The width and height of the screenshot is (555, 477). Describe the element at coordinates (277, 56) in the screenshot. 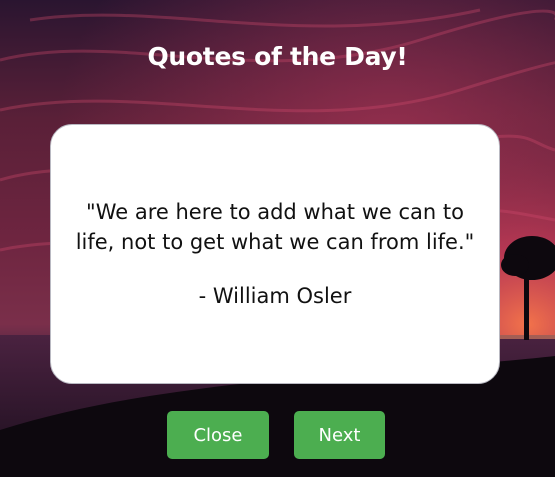

I see `page-title: Quotes of the Day!` at that location.